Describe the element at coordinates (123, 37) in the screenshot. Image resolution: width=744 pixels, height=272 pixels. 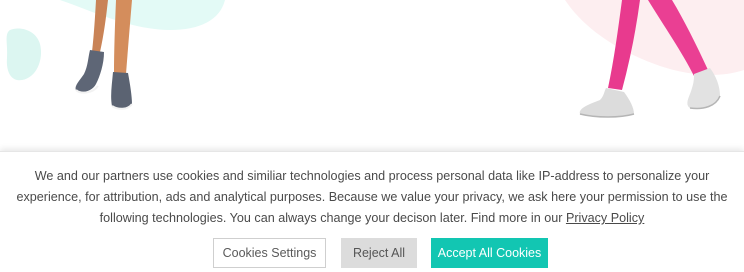
I see `left-leg-front` at that location.